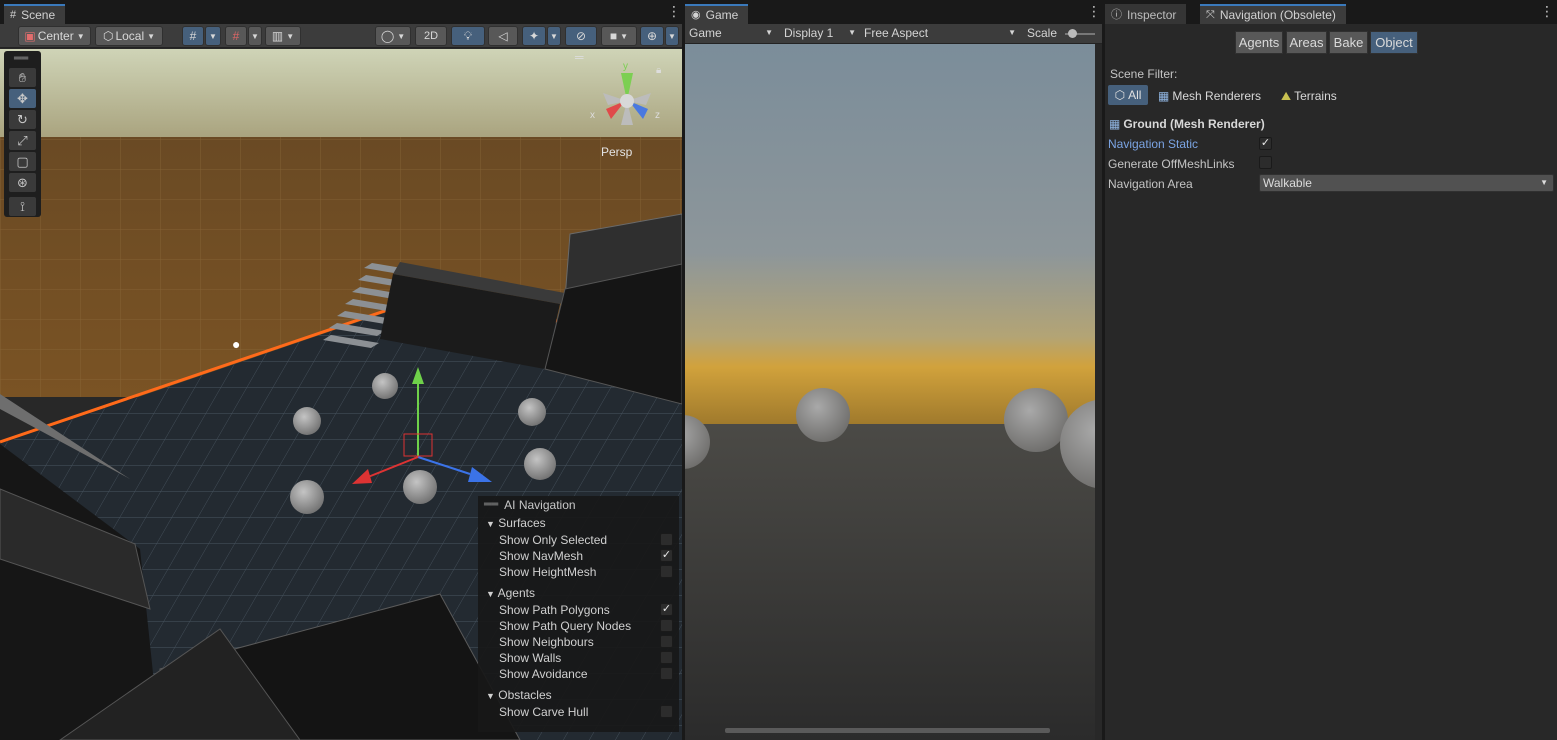 The height and width of the screenshot is (740, 1557). I want to click on camera-dropdown: ■ ▼, so click(619, 36).